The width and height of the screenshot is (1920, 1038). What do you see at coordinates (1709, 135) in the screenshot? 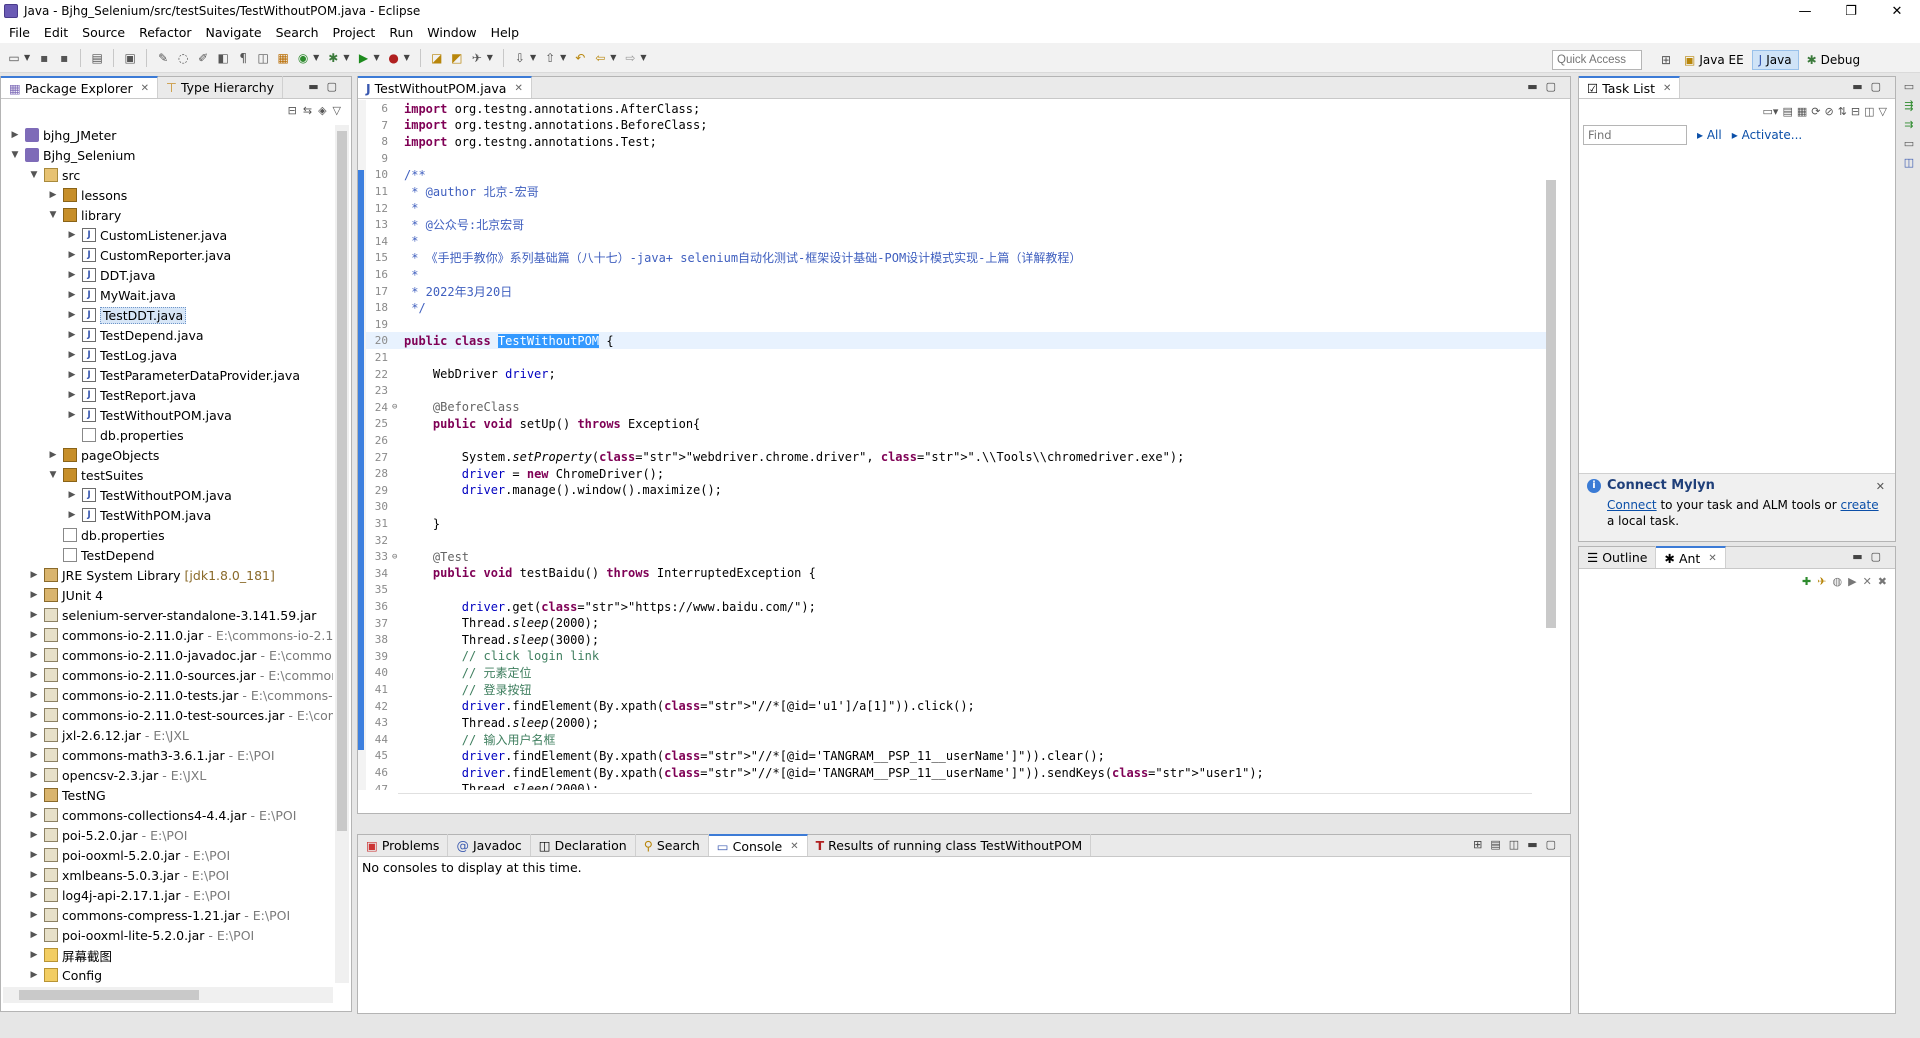
I see `all-link: ▸ All` at bounding box center [1709, 135].